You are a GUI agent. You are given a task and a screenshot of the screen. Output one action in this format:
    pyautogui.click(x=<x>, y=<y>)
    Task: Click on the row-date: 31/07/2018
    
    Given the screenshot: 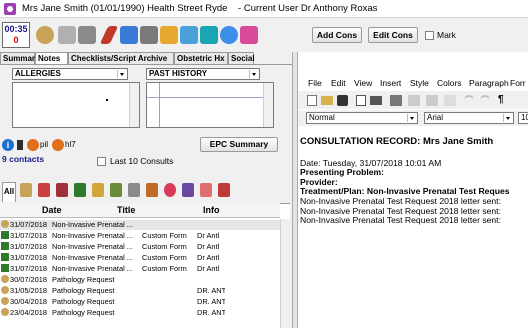 What is the action you would take?
    pyautogui.click(x=28, y=224)
    